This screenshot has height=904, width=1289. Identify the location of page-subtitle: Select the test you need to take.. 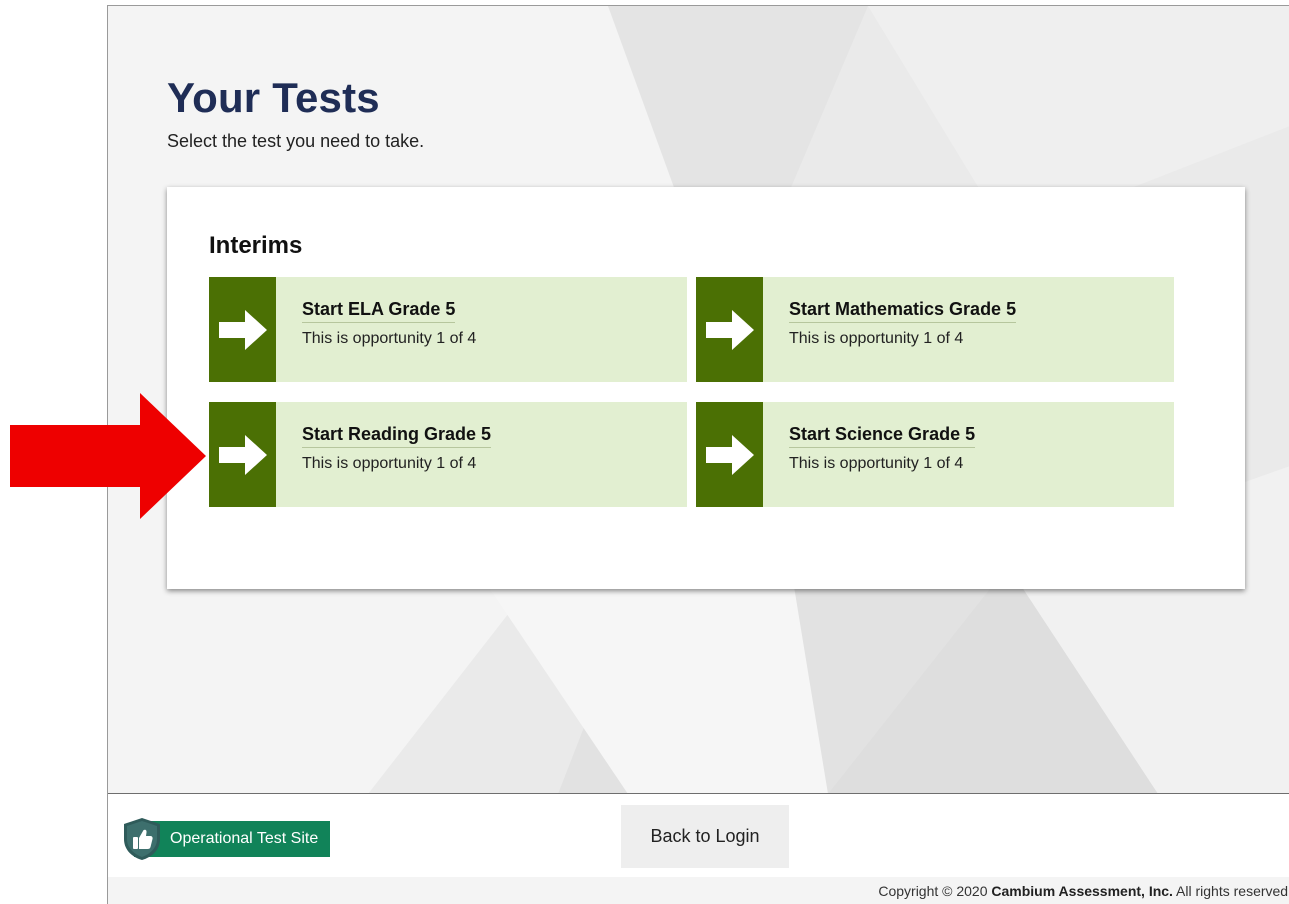
(296, 141).